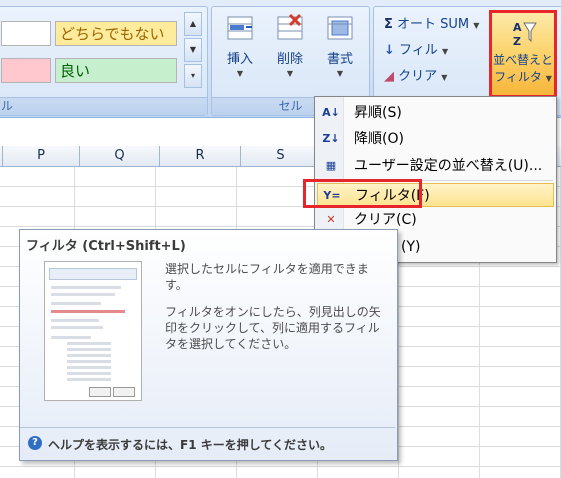 The width and height of the screenshot is (561, 478). Describe the element at coordinates (523, 54) in the screenshot. I see `sort-filter-button: AZ 並べ替えと フィルタ ▼` at that location.